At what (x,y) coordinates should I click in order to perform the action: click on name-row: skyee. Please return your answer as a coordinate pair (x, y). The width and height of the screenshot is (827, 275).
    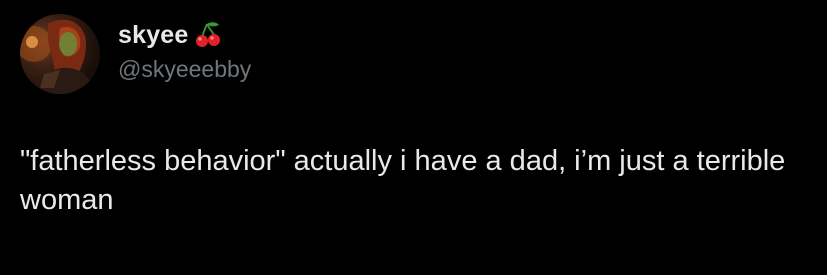
    Looking at the image, I should click on (184, 35).